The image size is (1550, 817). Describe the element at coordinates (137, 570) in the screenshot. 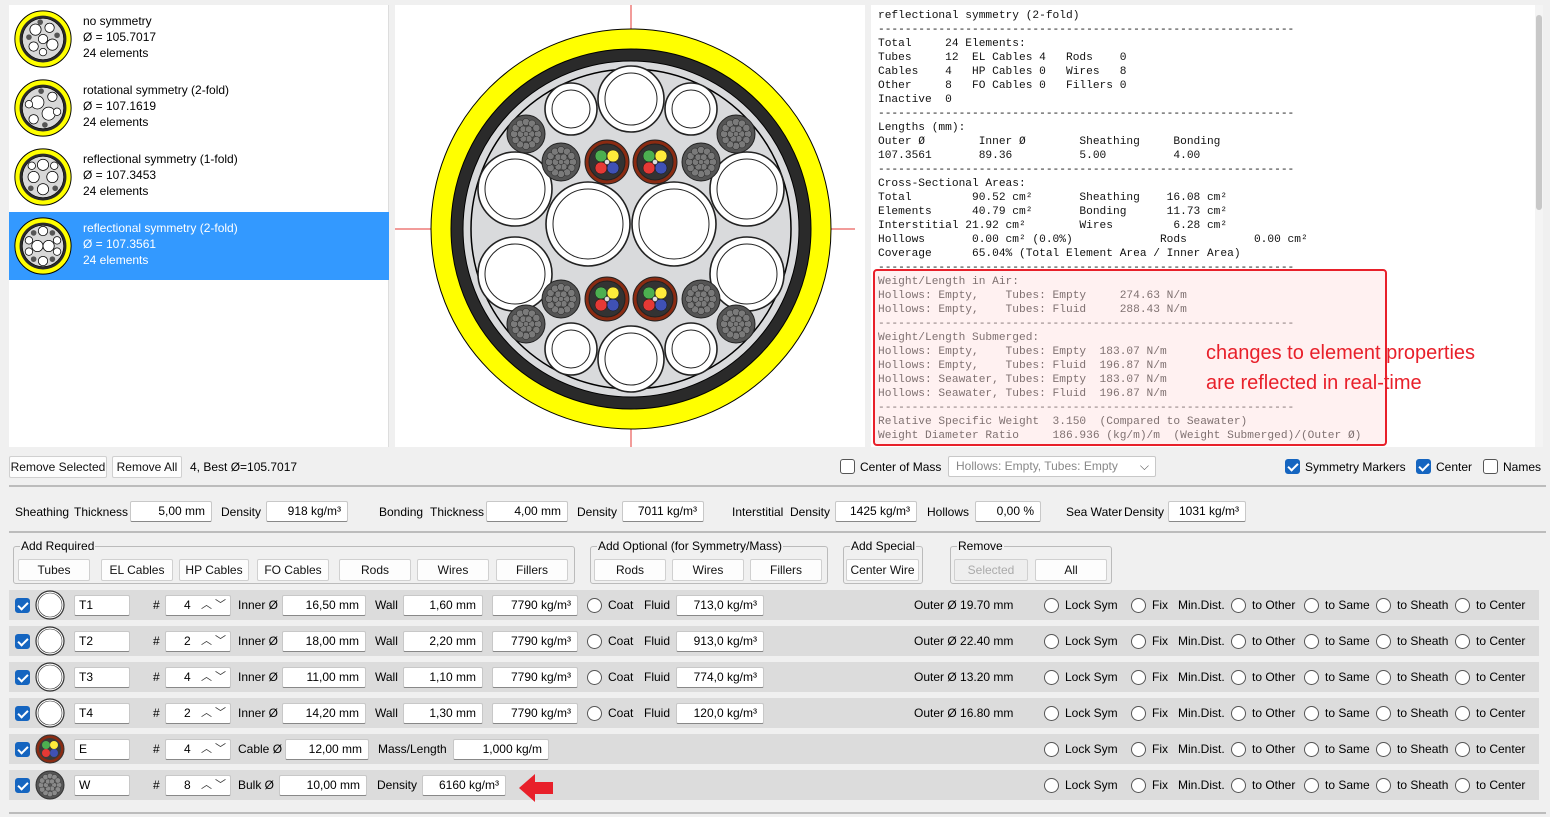

I see `add-el-cables-button: EL Cables` at that location.